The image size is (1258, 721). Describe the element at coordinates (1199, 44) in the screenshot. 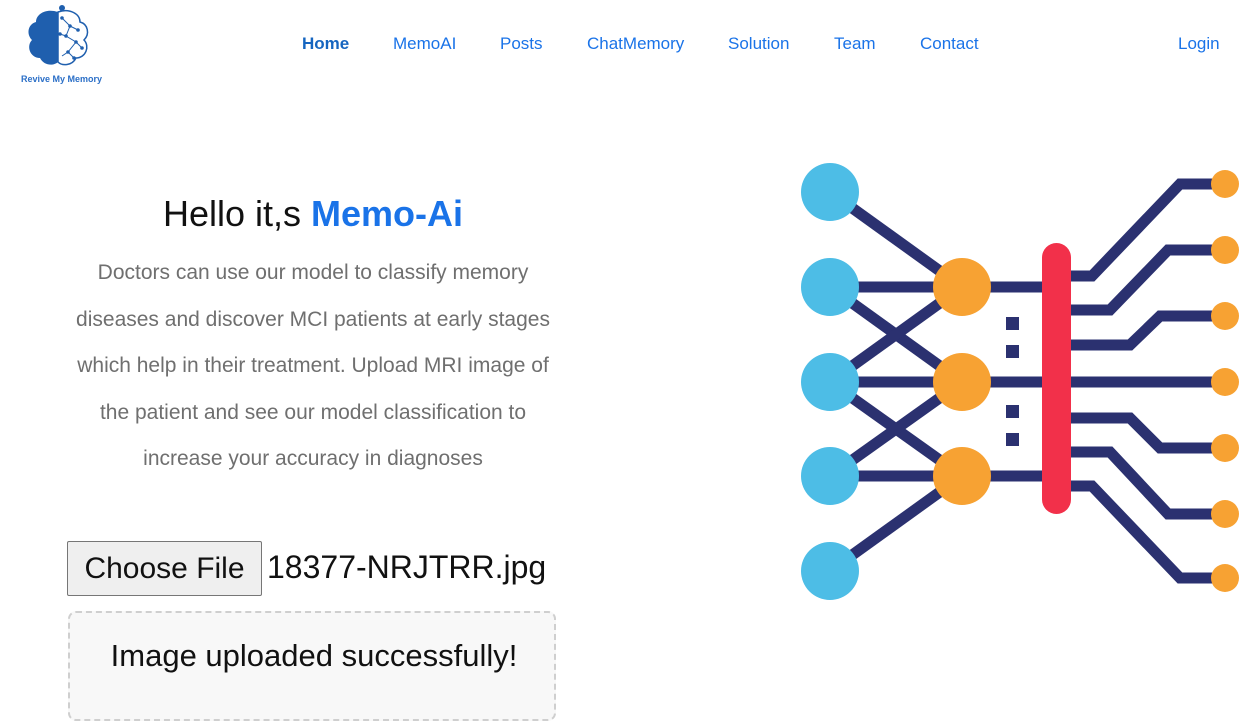

I see `nav-login: Login` at that location.